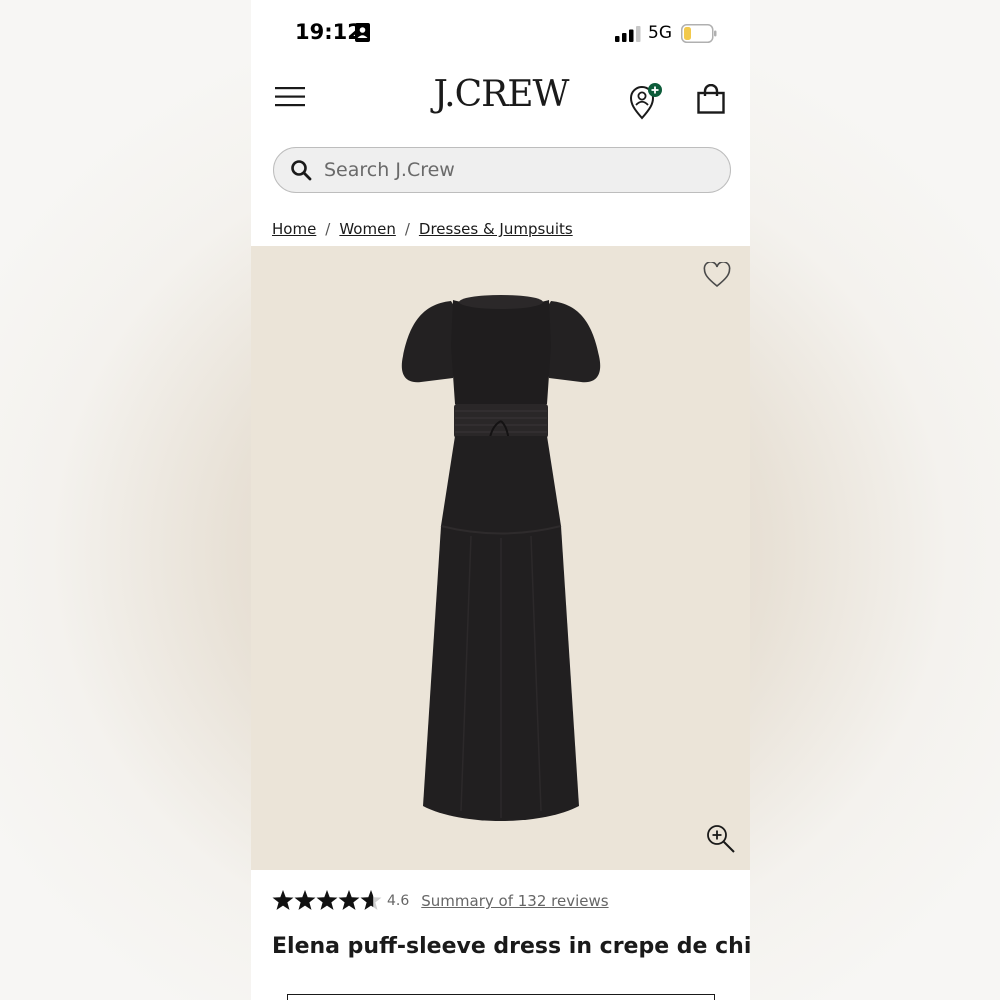 The width and height of the screenshot is (1000, 1000). I want to click on search-input, so click(514, 170).